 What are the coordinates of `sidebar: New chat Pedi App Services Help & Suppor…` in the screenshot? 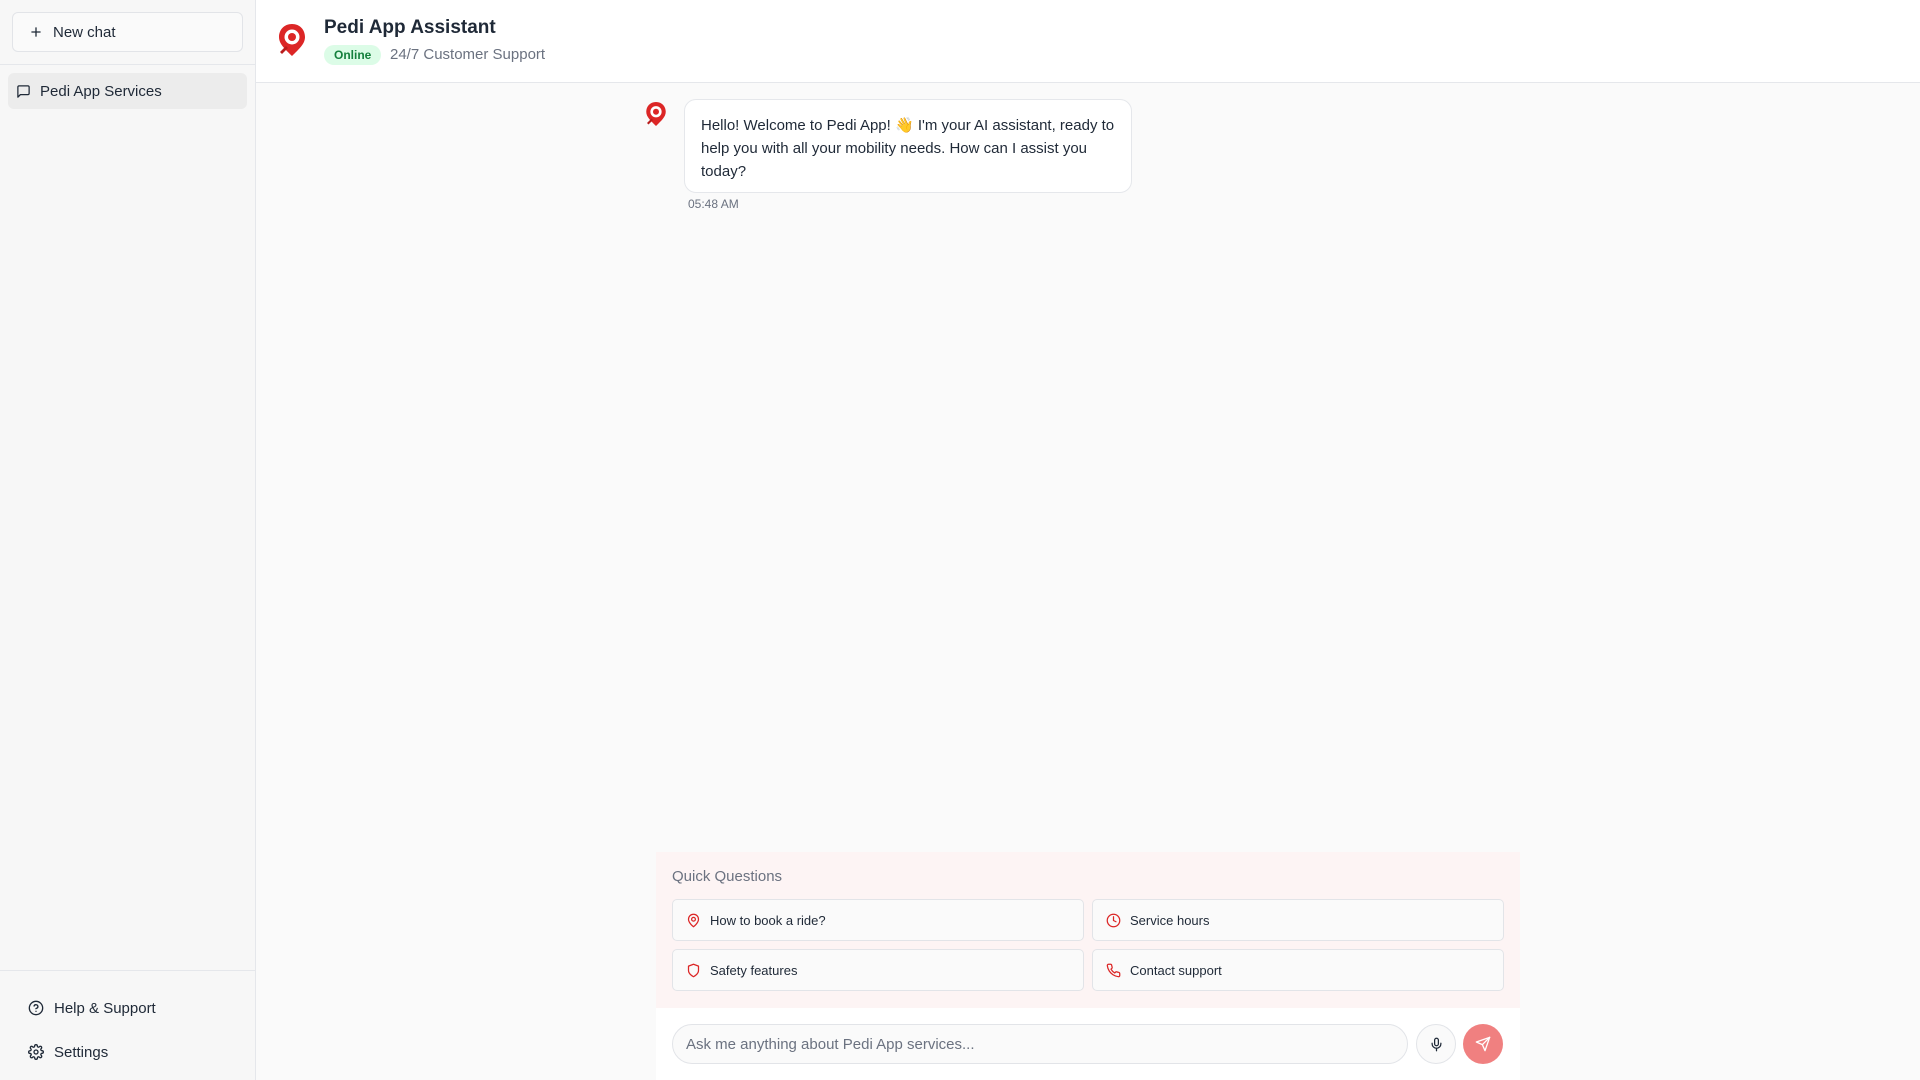 It's located at (128, 540).